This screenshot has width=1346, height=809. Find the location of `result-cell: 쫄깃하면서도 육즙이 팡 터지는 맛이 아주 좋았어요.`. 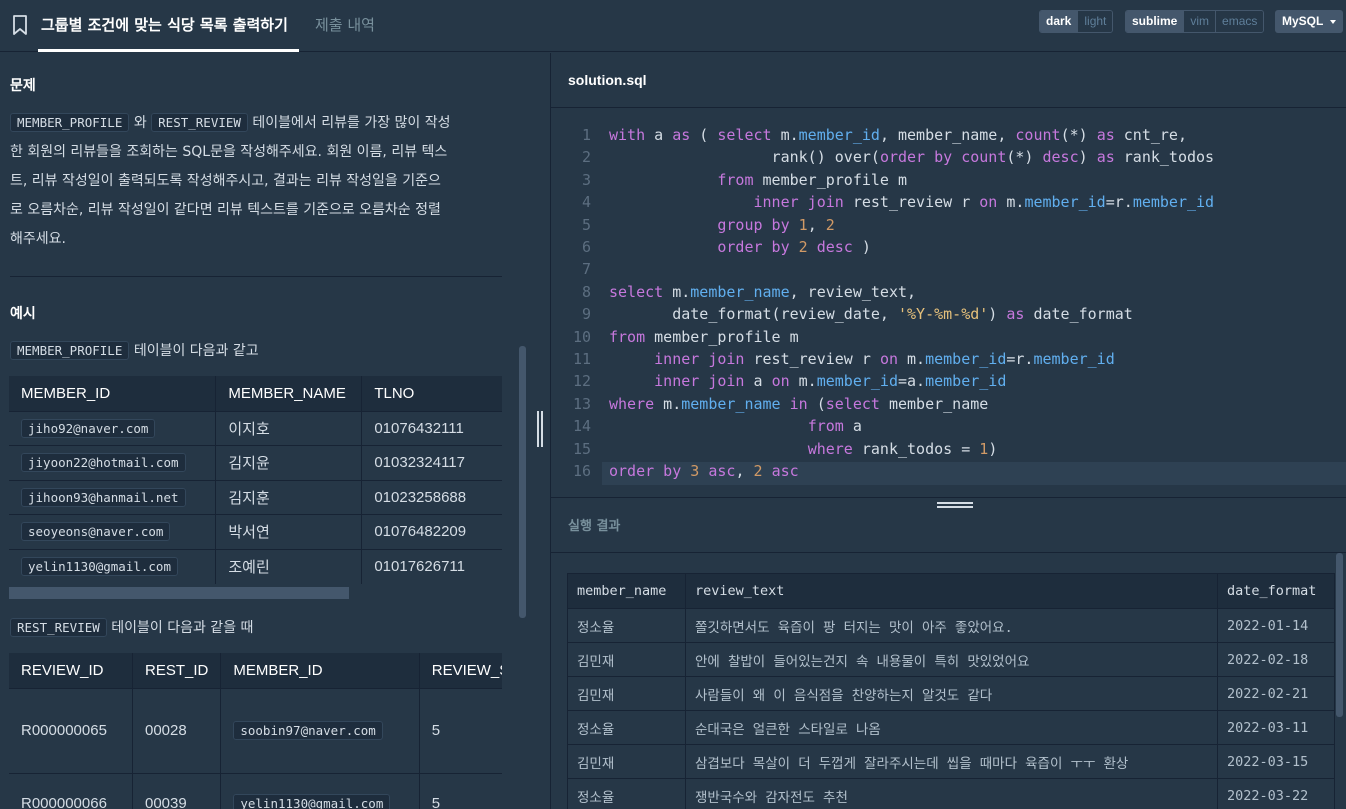

result-cell: 쫄깃하면서도 육즙이 팡 터지는 맛이 아주 좋았어요. is located at coordinates (951, 625).